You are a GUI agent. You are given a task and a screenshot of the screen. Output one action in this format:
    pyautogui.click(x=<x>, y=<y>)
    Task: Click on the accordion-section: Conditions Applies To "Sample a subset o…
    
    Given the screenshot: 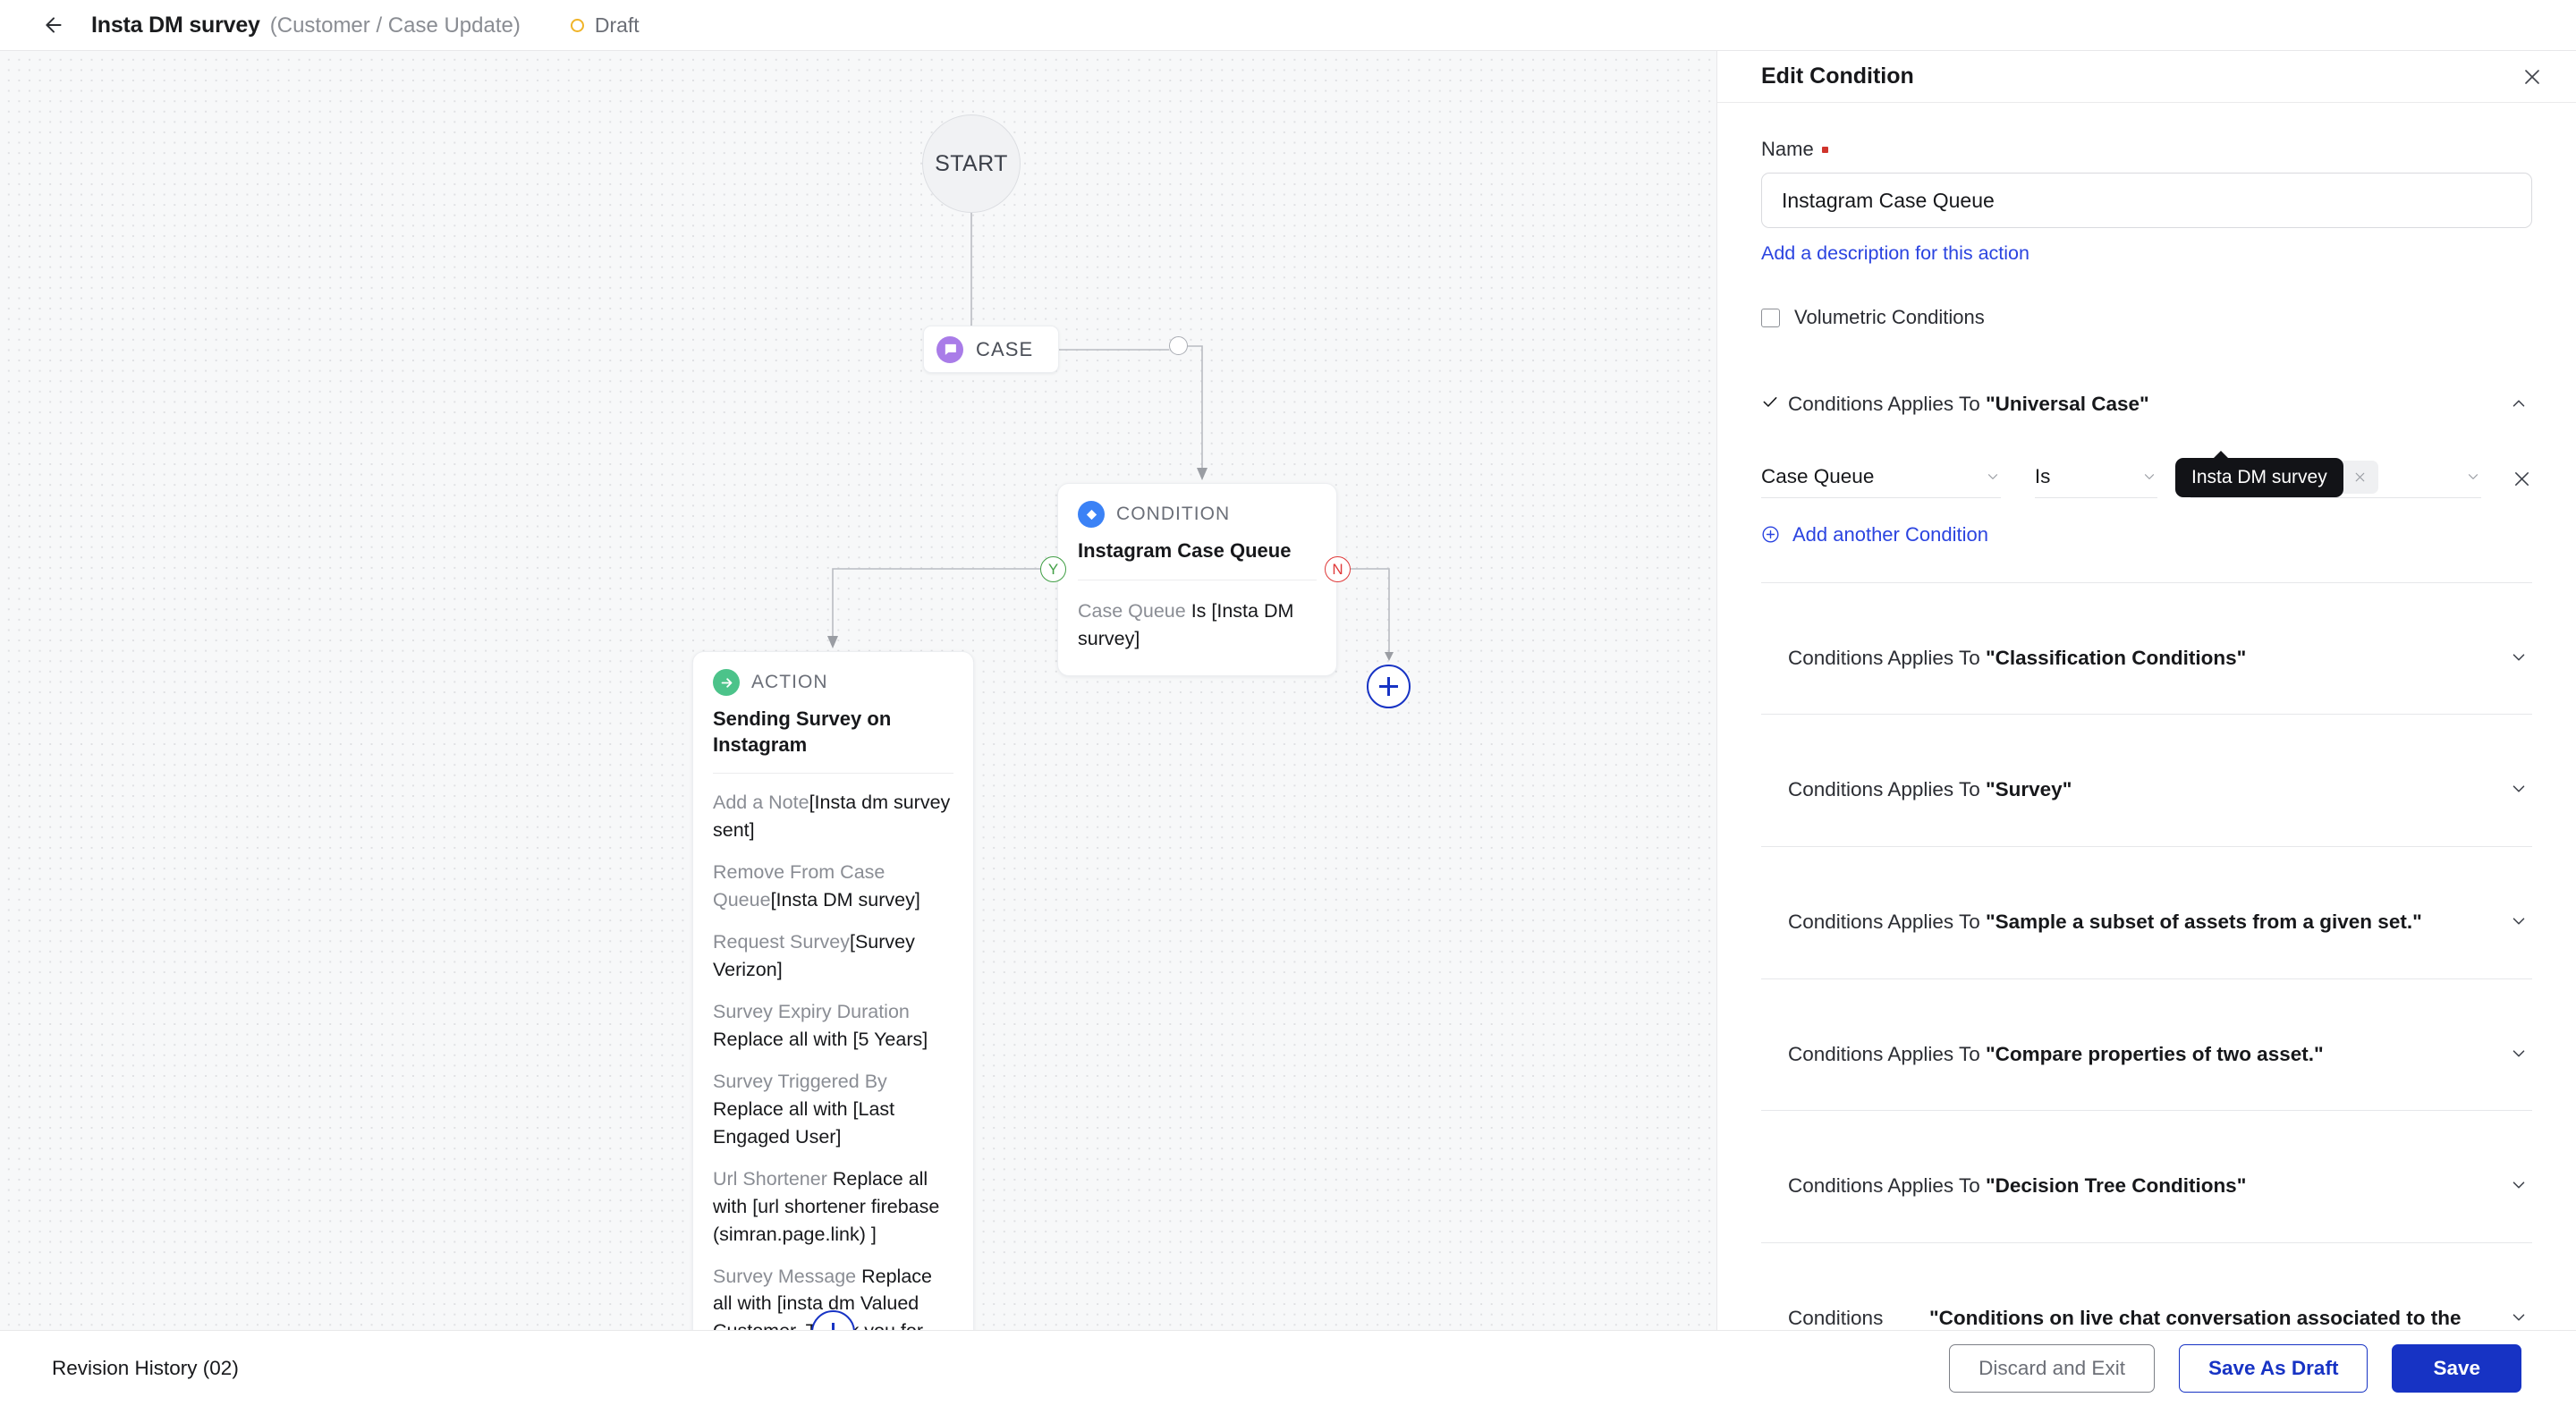 What is the action you would take?
    pyautogui.click(x=2146, y=934)
    